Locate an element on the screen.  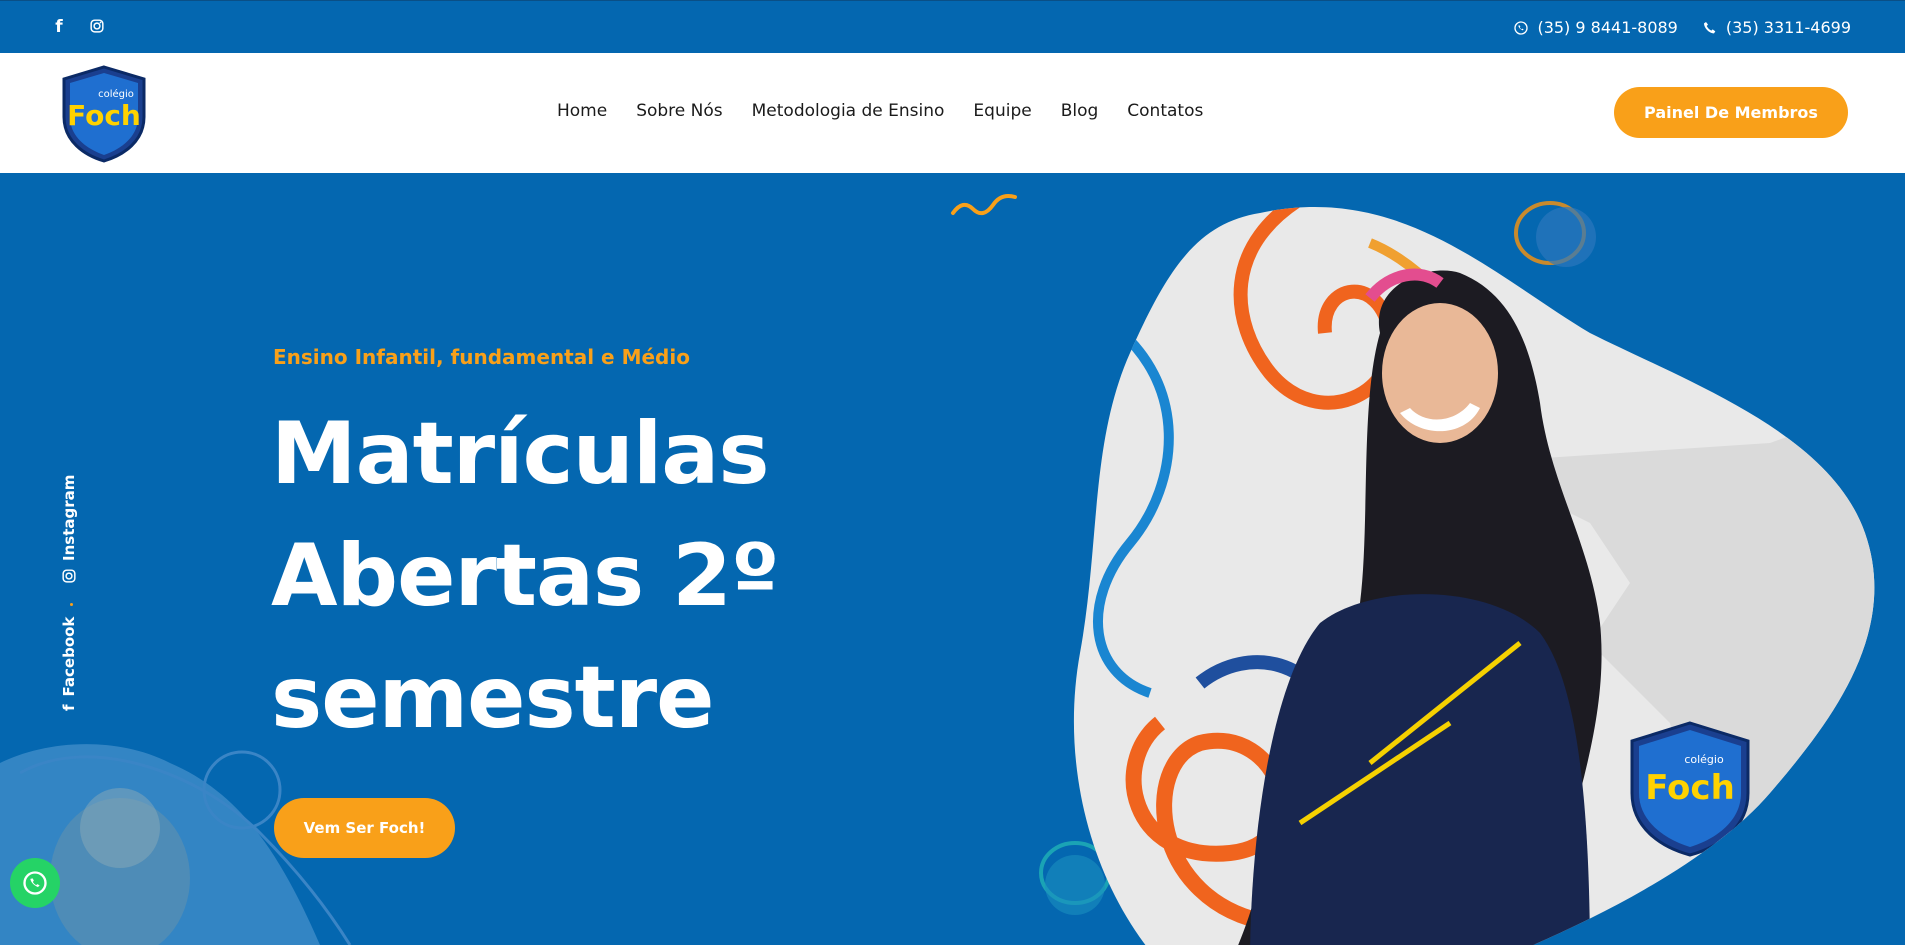
image-logo-badge: colégio Foch is located at coordinates (1690, 789).